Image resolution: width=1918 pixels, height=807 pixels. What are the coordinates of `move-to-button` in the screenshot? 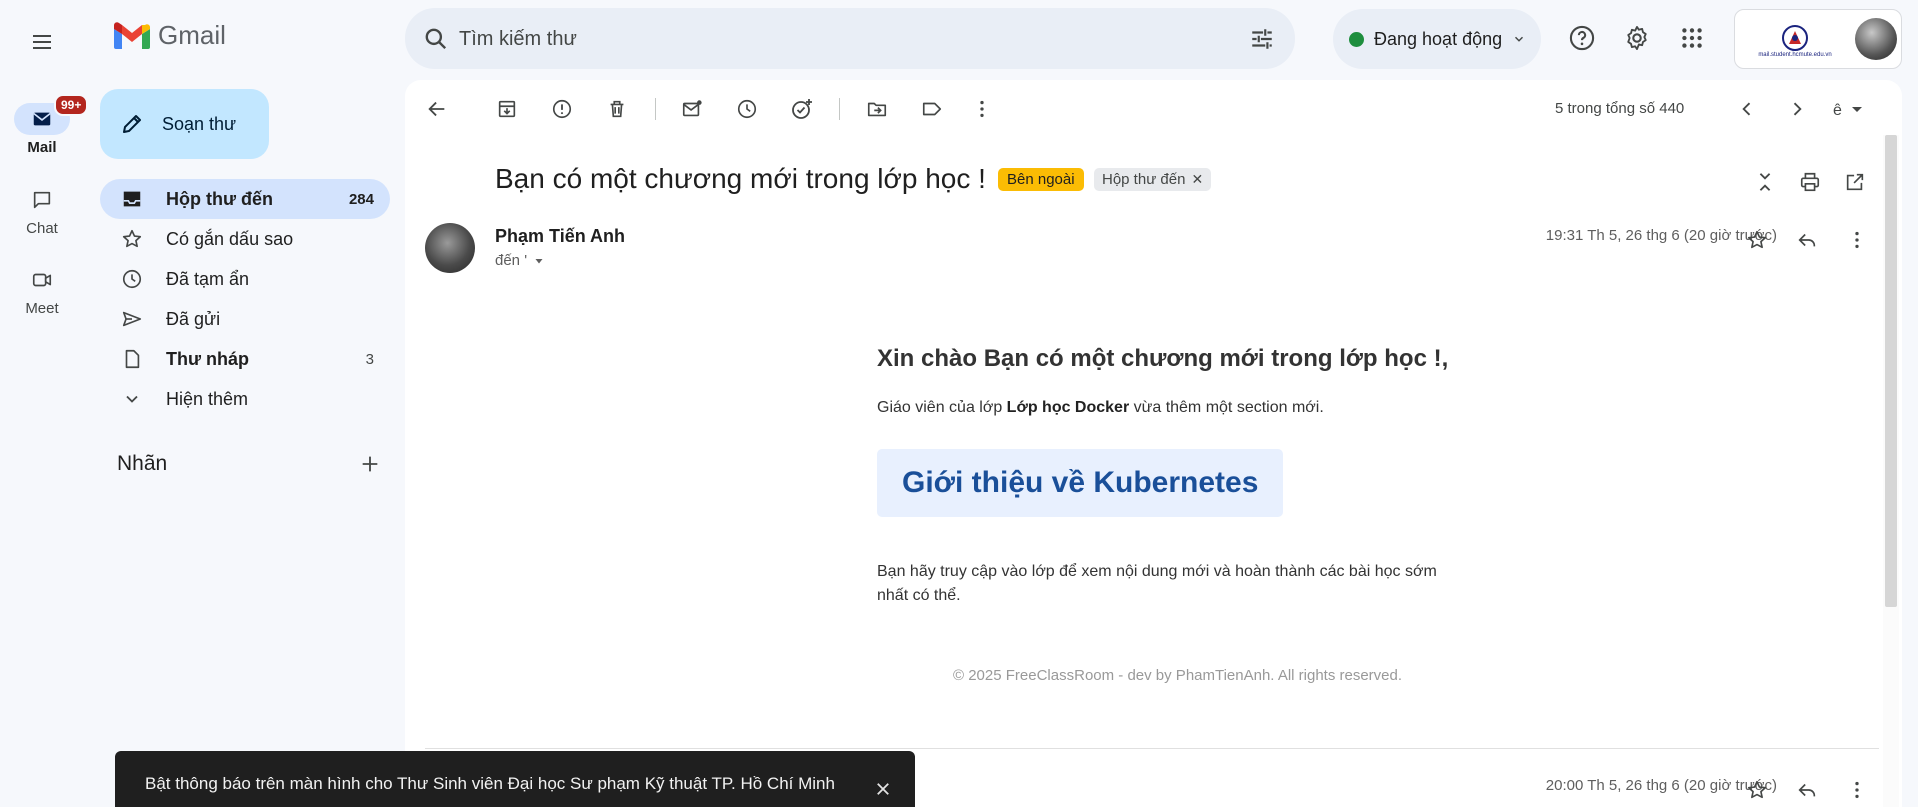 It's located at (877, 109).